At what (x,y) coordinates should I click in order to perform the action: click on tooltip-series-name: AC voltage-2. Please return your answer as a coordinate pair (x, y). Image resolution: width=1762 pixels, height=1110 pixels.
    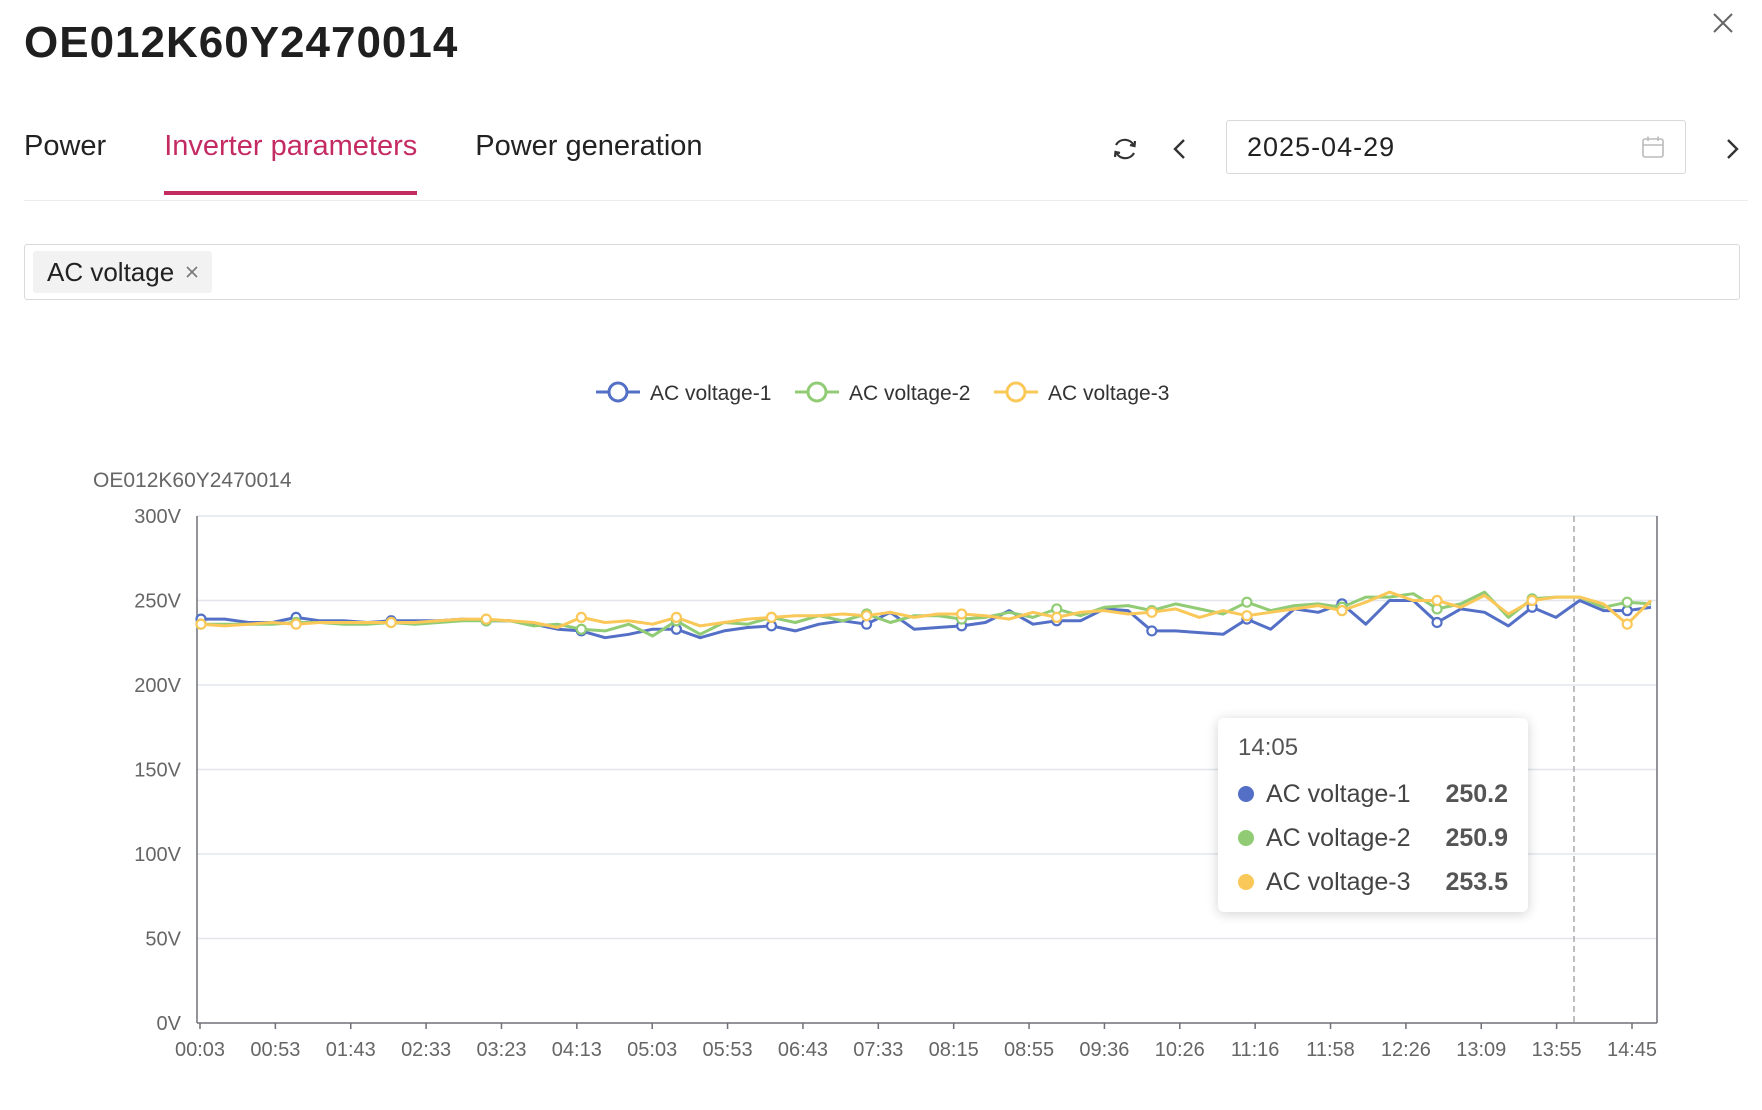
    Looking at the image, I should click on (1338, 837).